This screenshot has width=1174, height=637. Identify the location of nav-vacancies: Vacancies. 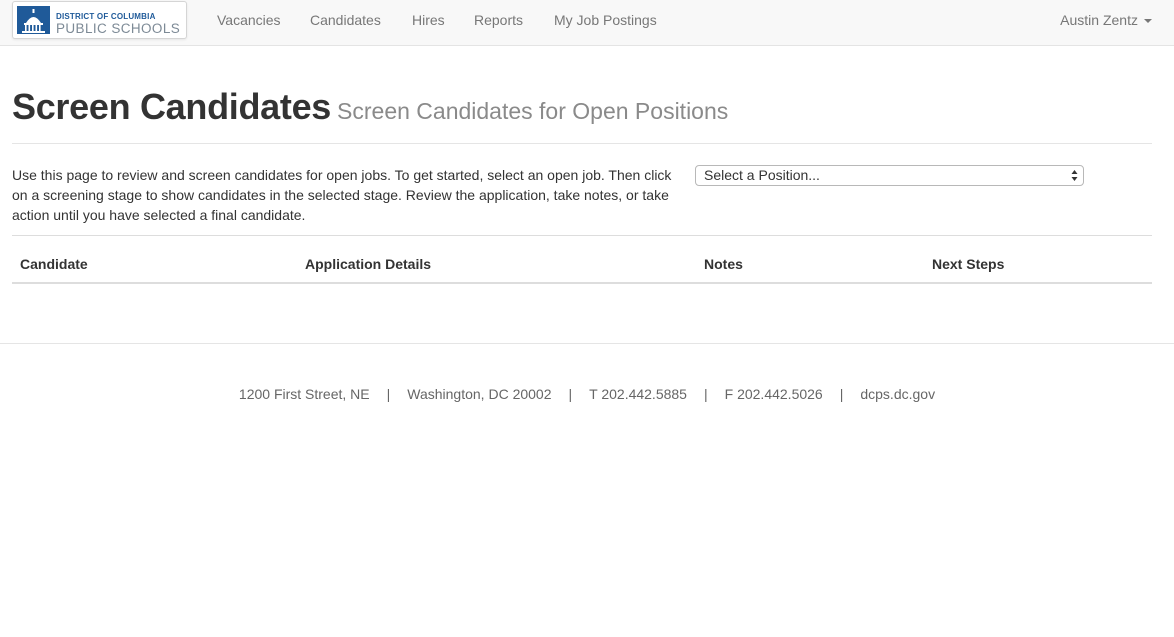
(249, 20).